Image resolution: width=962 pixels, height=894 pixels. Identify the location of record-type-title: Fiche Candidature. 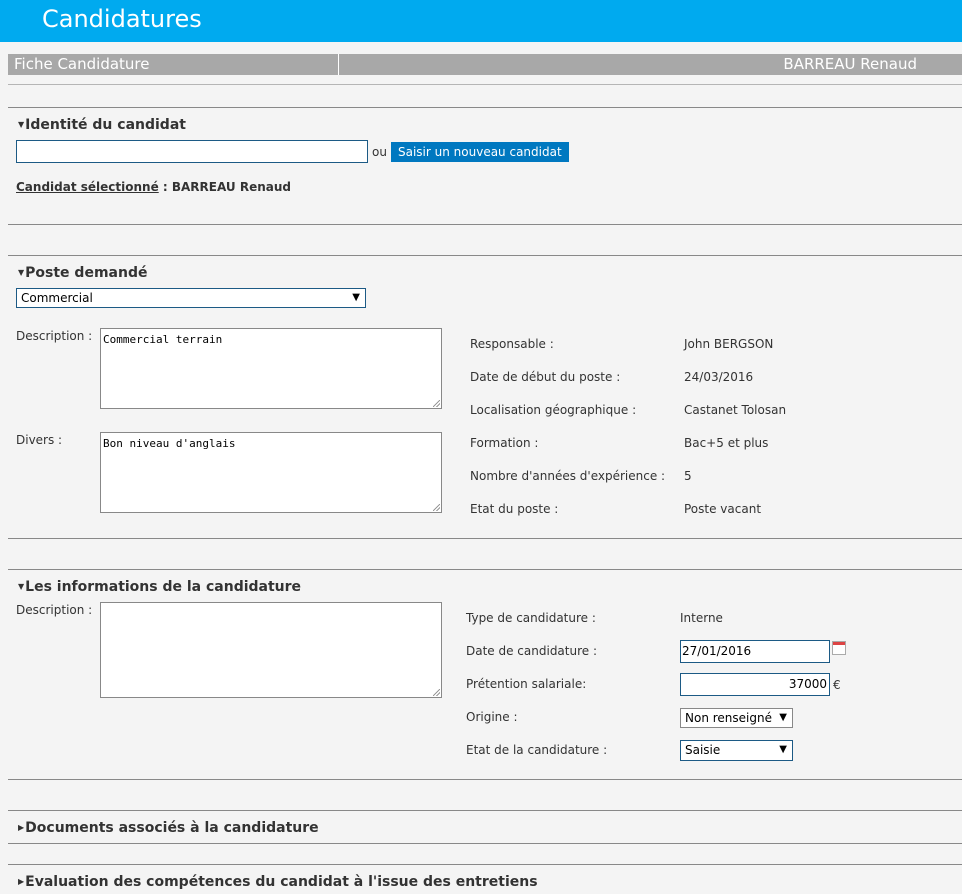
(82, 64).